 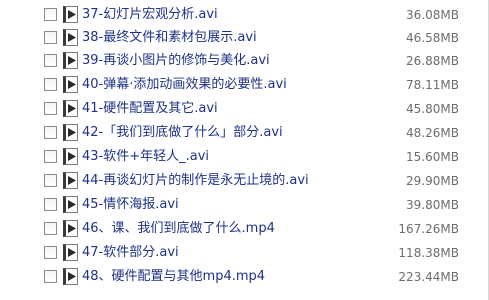 I want to click on file-row: 48、硬件配置与其他mp4.mp4 223.44MB, so click(x=243, y=277).